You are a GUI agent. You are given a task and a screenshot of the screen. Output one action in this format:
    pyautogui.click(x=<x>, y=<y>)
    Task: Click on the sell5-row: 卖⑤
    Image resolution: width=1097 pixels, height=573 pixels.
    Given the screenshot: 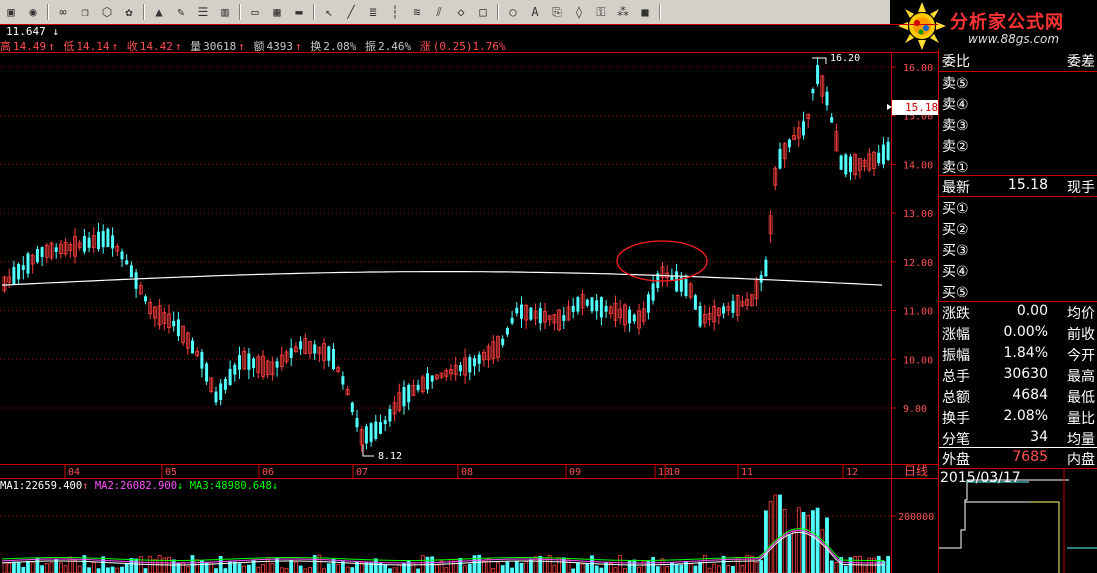 What is the action you would take?
    pyautogui.click(x=1018, y=82)
    